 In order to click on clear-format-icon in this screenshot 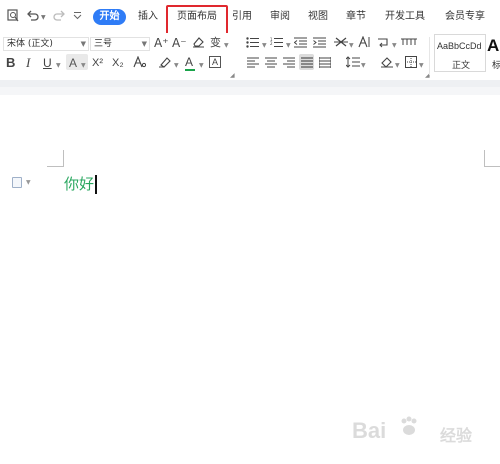, I will do `click(198, 43)`.